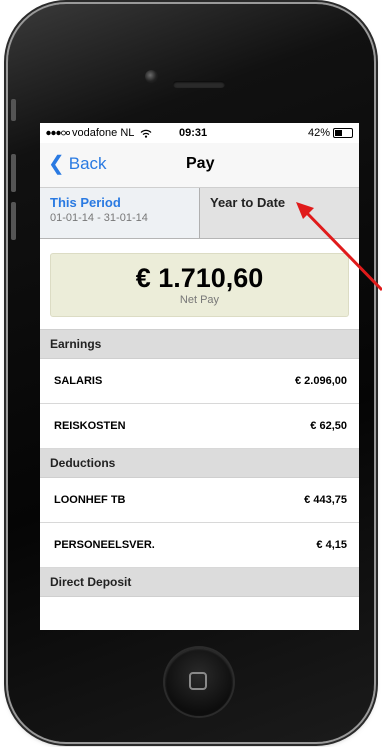 The image size is (382, 747). I want to click on home-square-icon, so click(198, 681).